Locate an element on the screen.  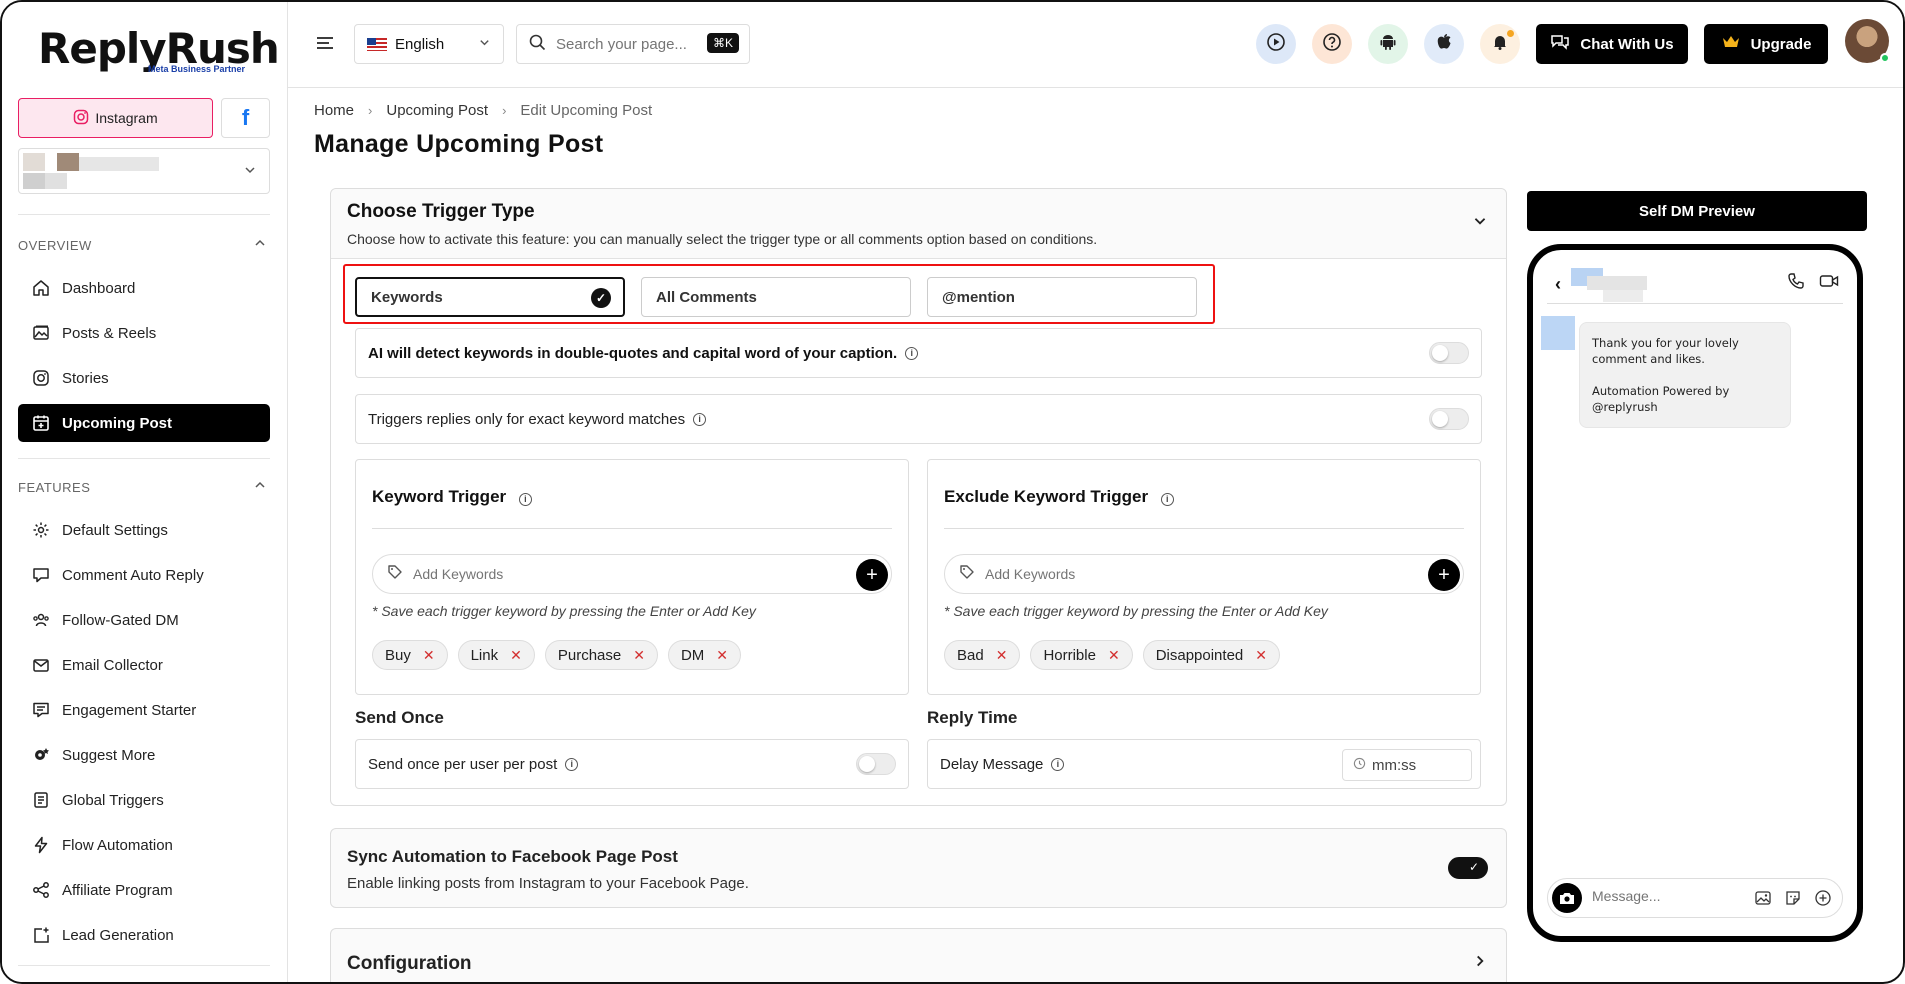
trigger-options-highlight: Keywords ✓ All Comments @mention is located at coordinates (779, 294).